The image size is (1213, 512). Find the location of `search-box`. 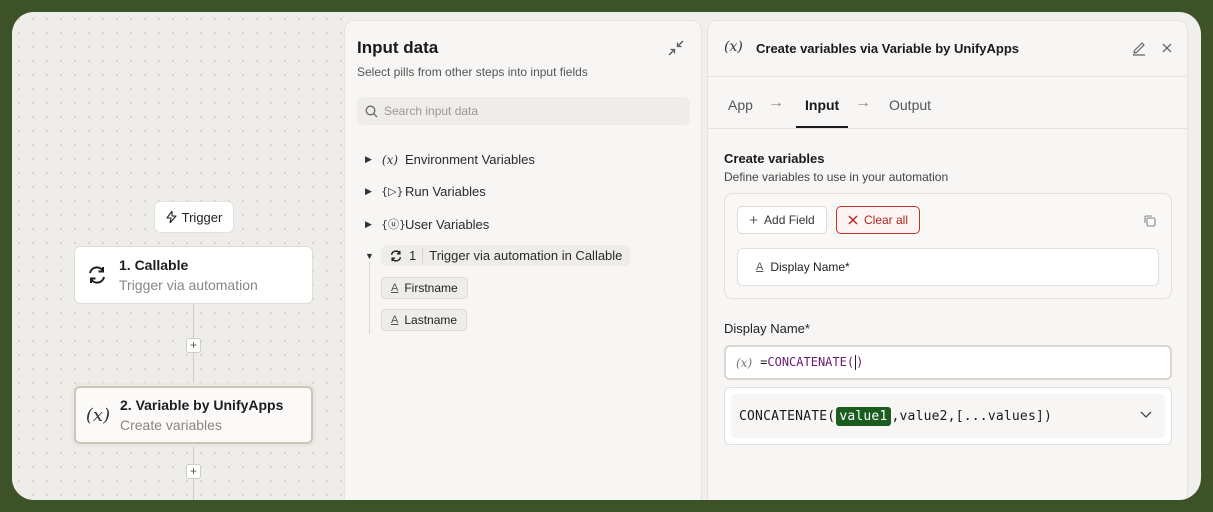

search-box is located at coordinates (523, 111).